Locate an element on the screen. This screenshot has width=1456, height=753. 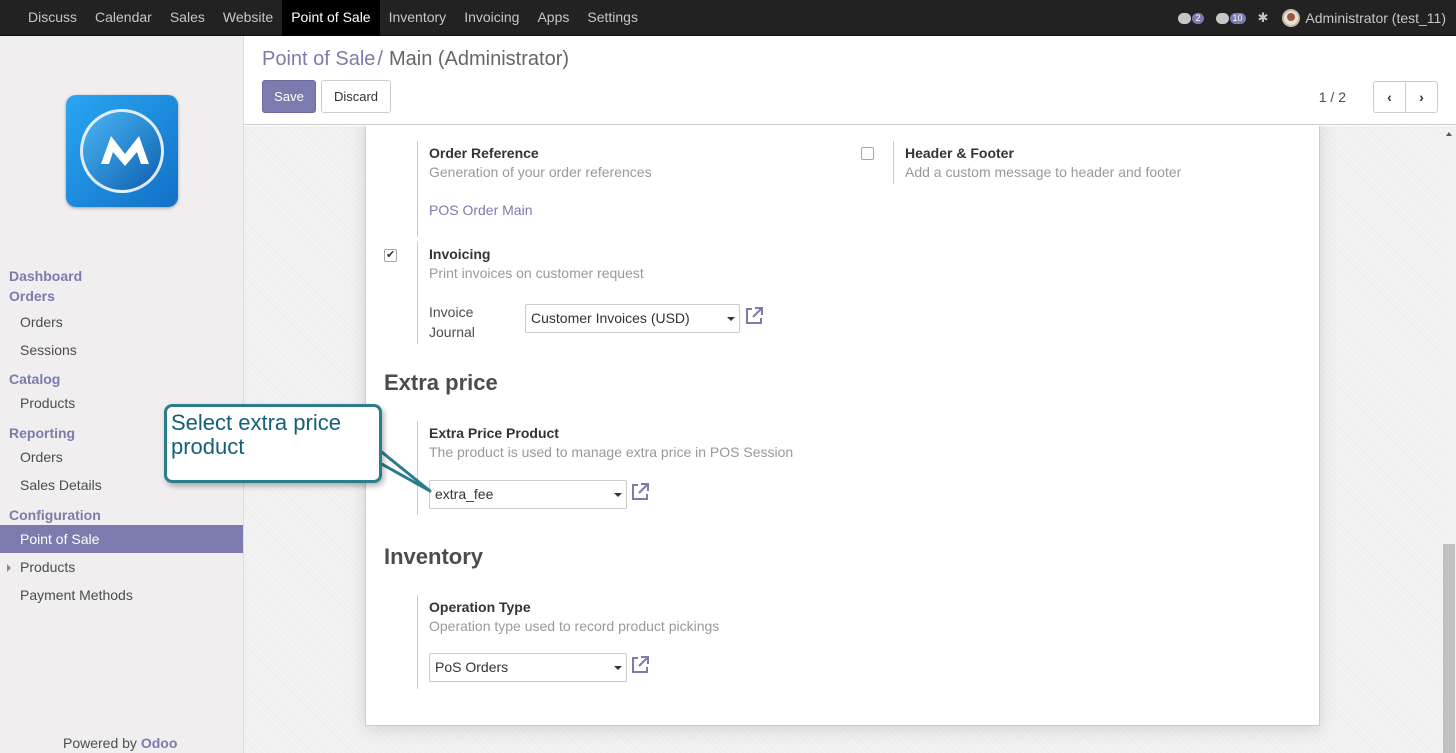
scroll-thumb is located at coordinates (1449, 648).